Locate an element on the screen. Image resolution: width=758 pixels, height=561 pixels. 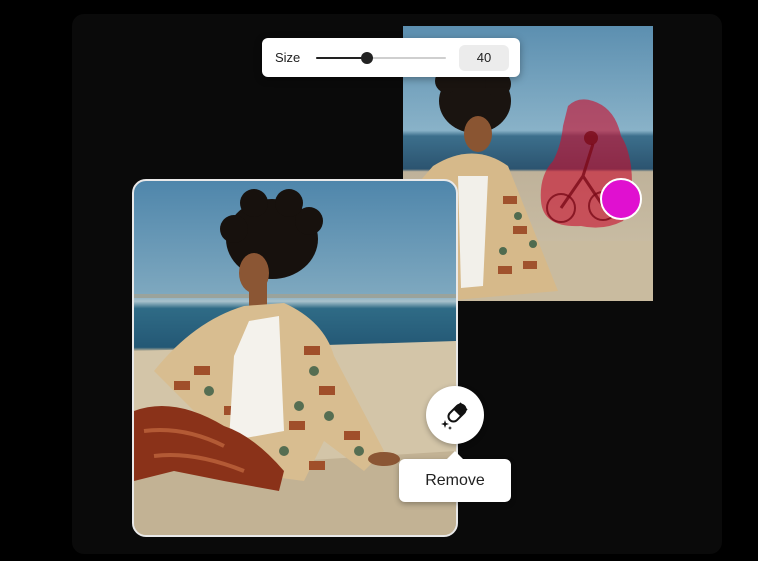
brush-cursor is located at coordinates (621, 199).